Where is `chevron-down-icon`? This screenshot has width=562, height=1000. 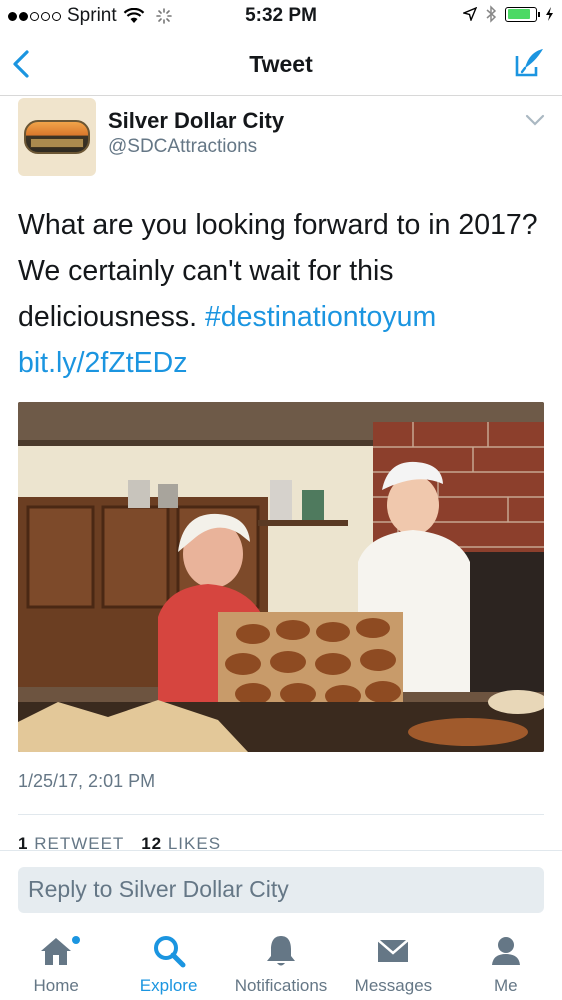
chevron-down-icon is located at coordinates (535, 120).